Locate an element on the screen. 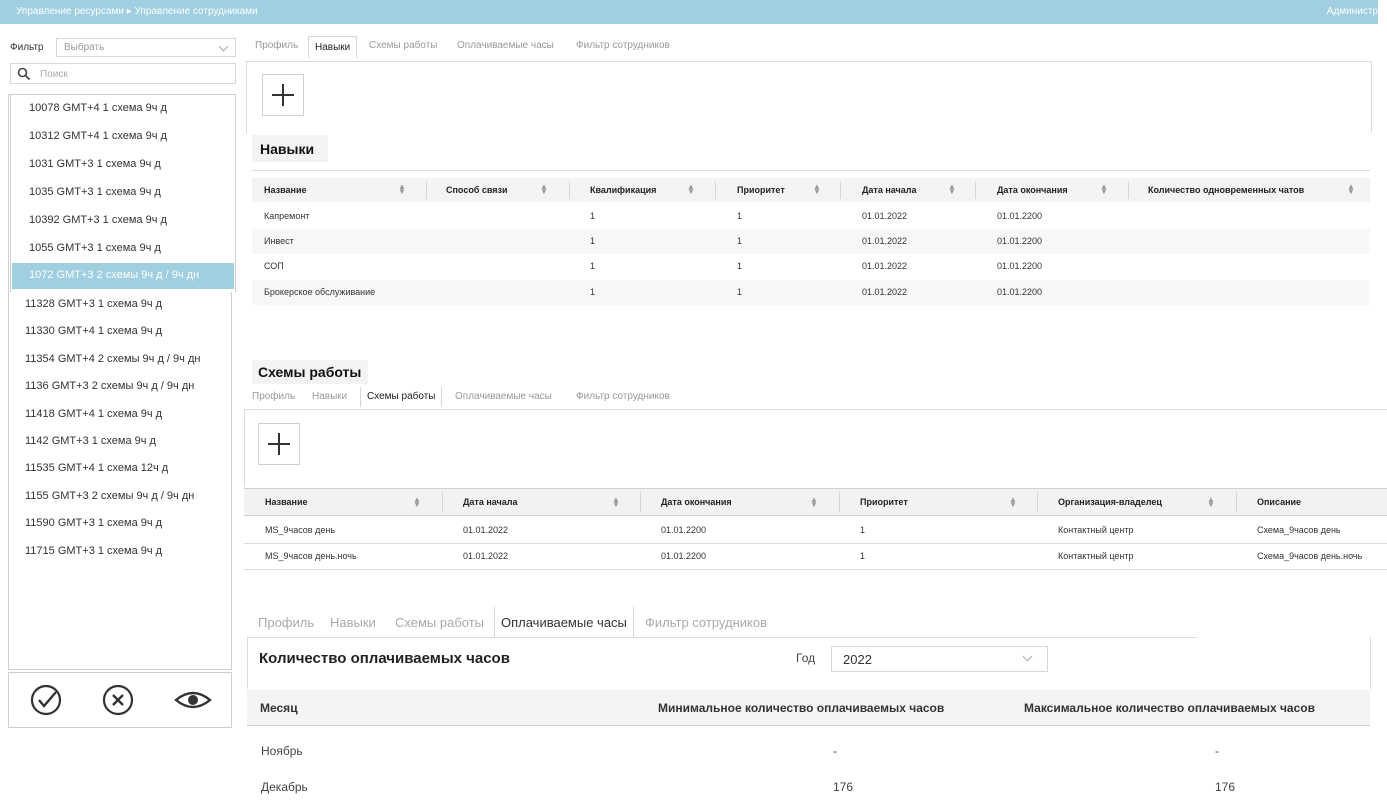 Image resolution: width=1387 pixels, height=806 pixels. user-name: Администр is located at coordinates (1352, 11).